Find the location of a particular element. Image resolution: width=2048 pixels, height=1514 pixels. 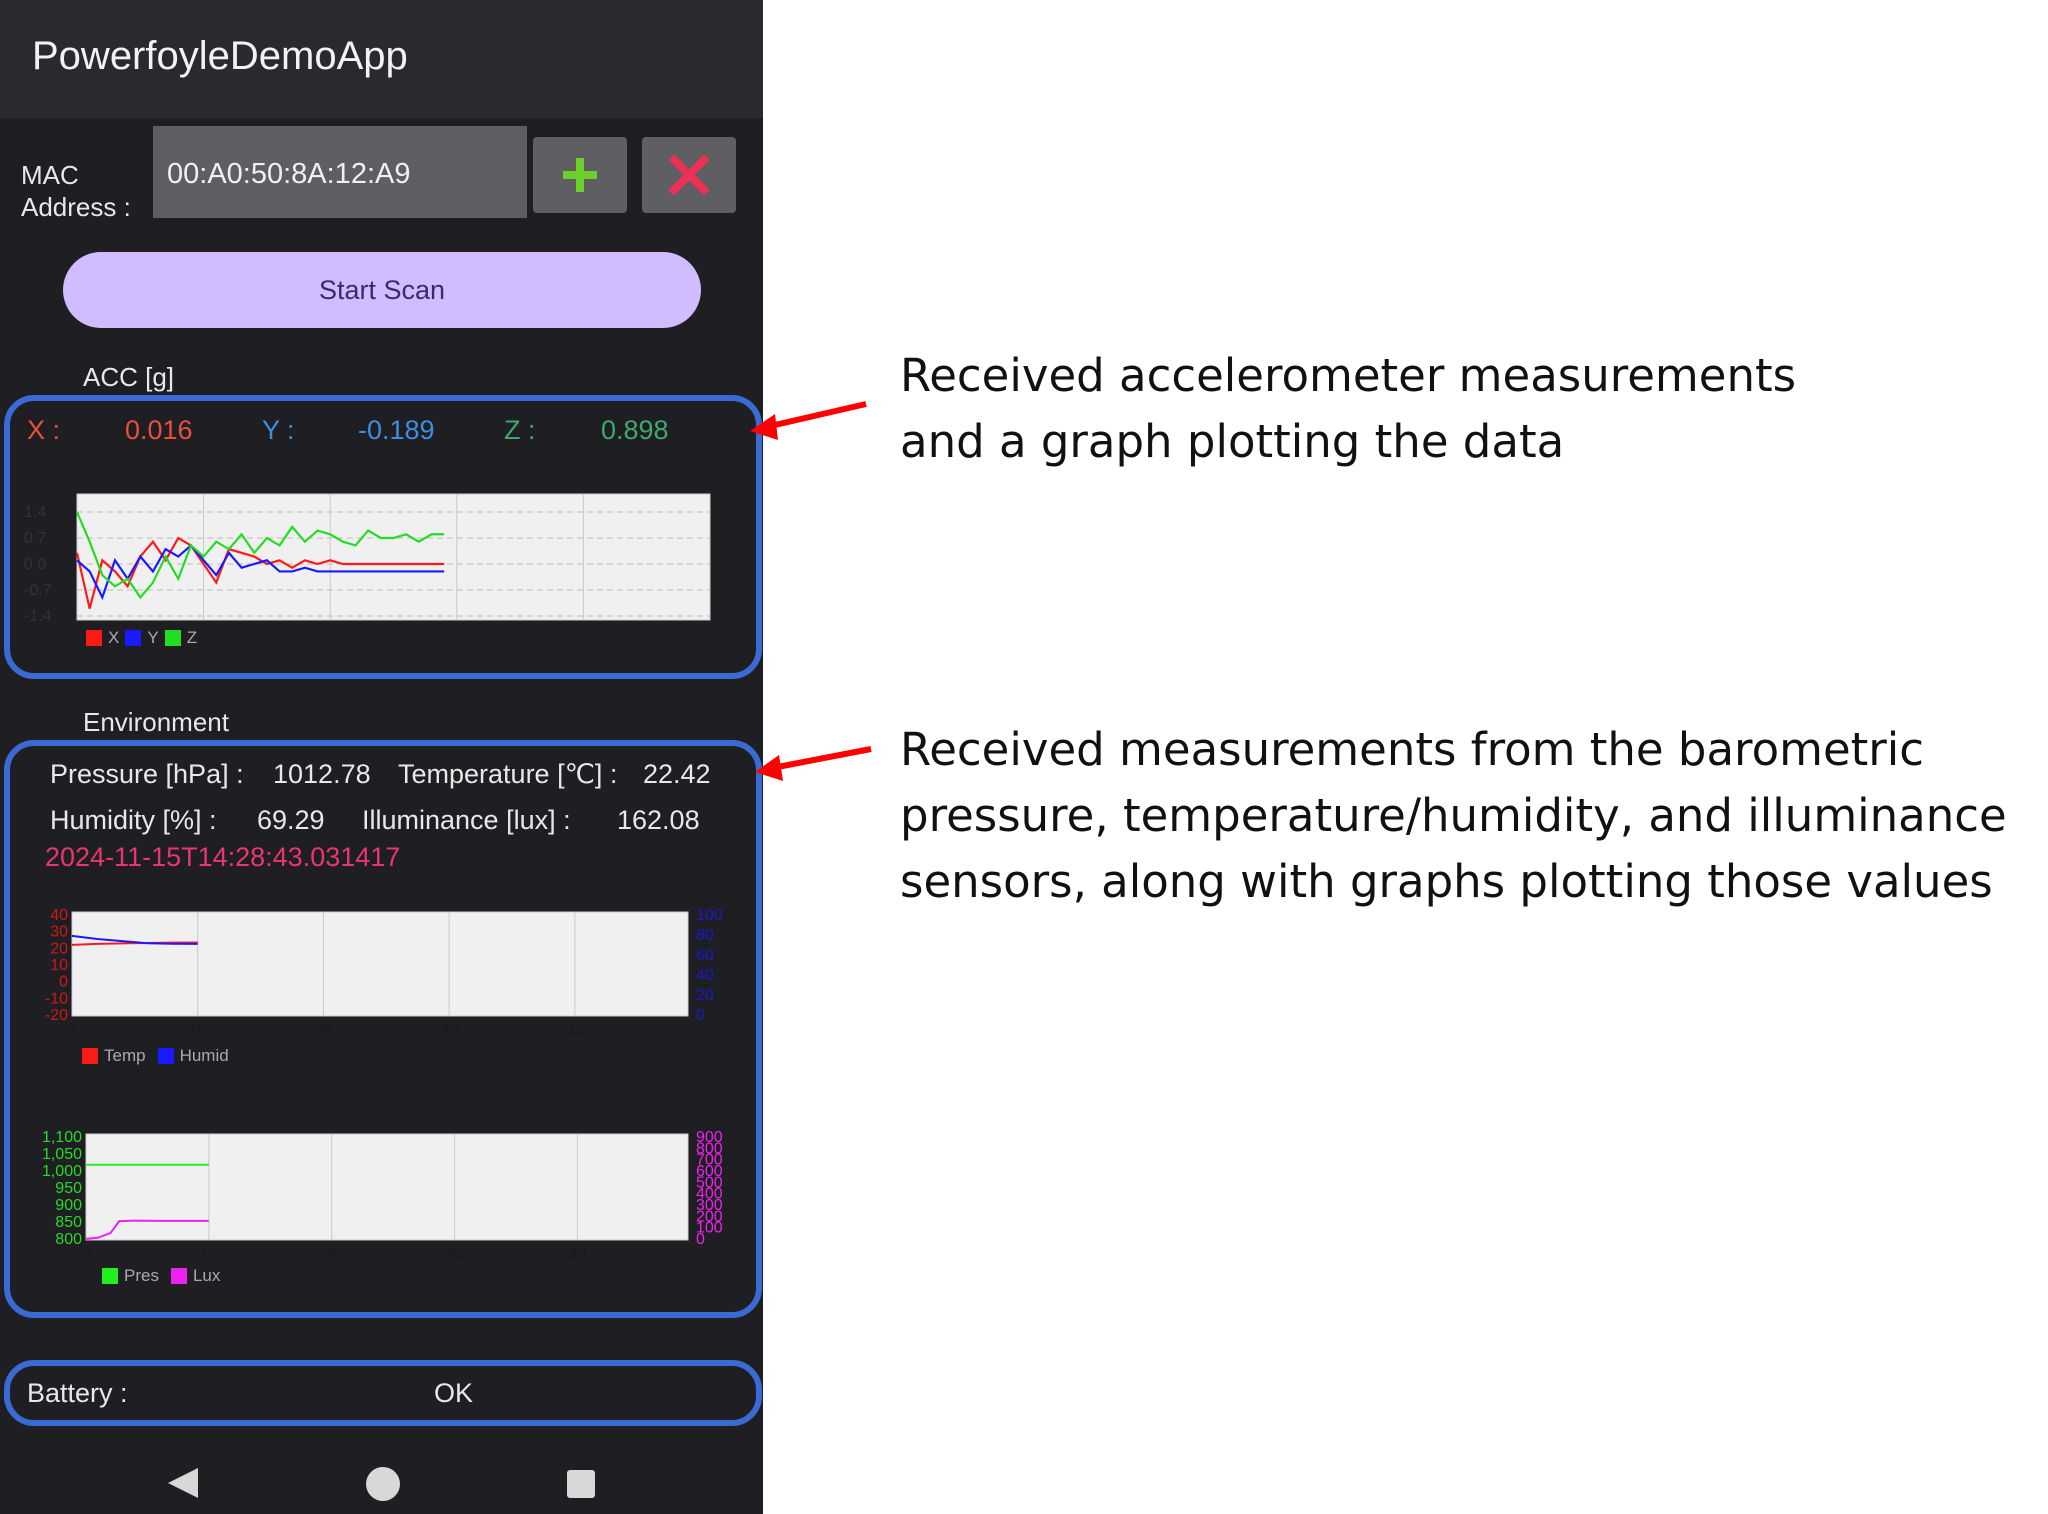

legend-temp-swatch is located at coordinates (90, 1056).